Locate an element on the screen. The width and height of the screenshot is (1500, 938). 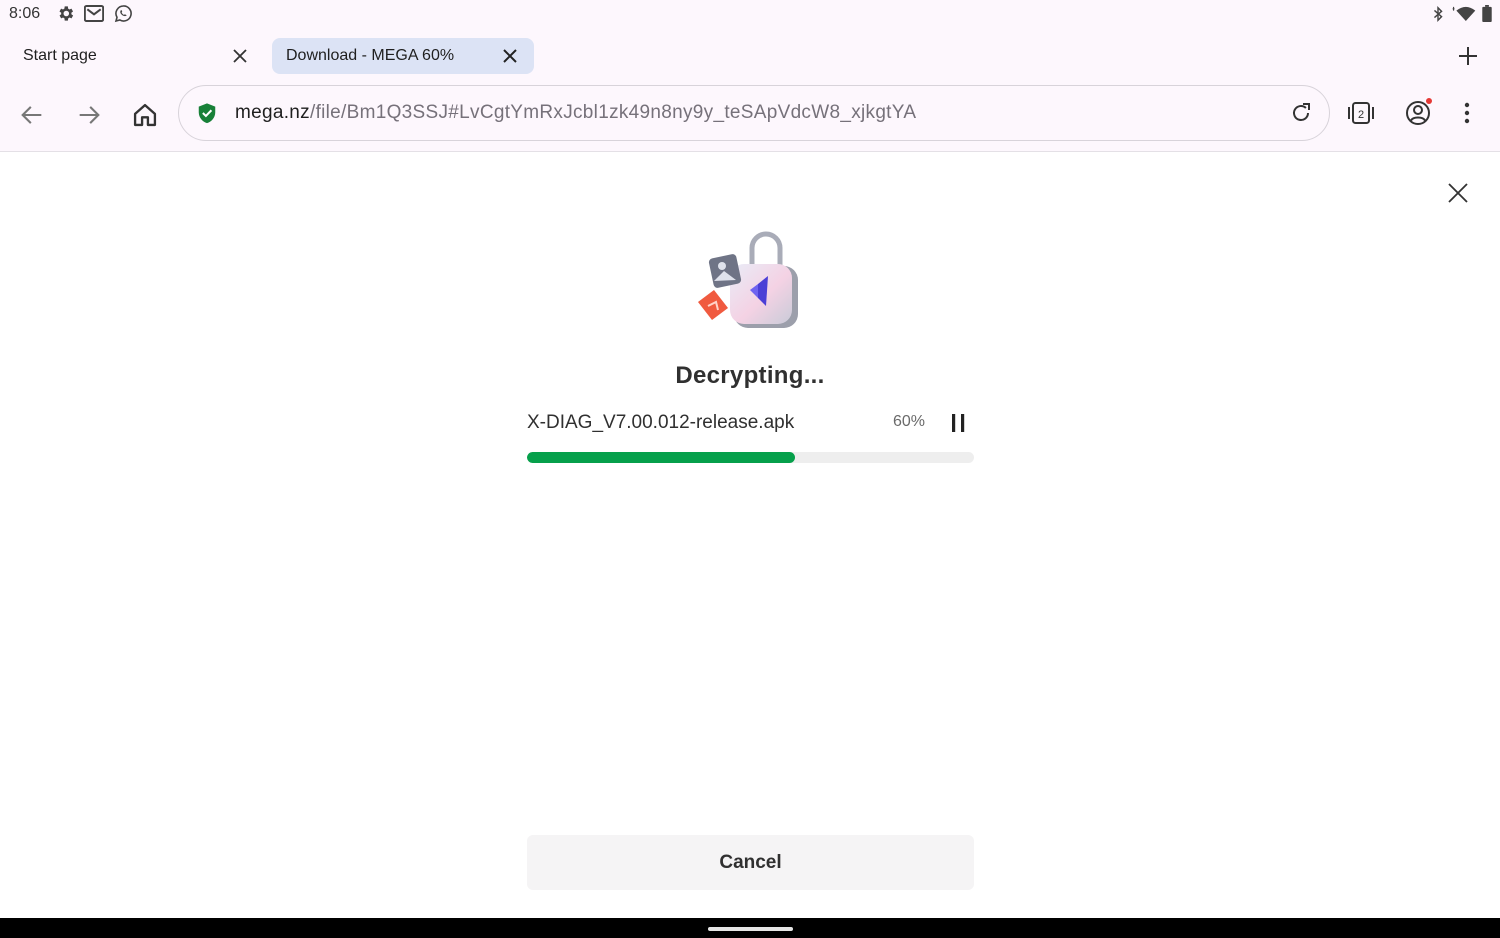
tab-download-mega: Download - MEGA 60% is located at coordinates (403, 56).